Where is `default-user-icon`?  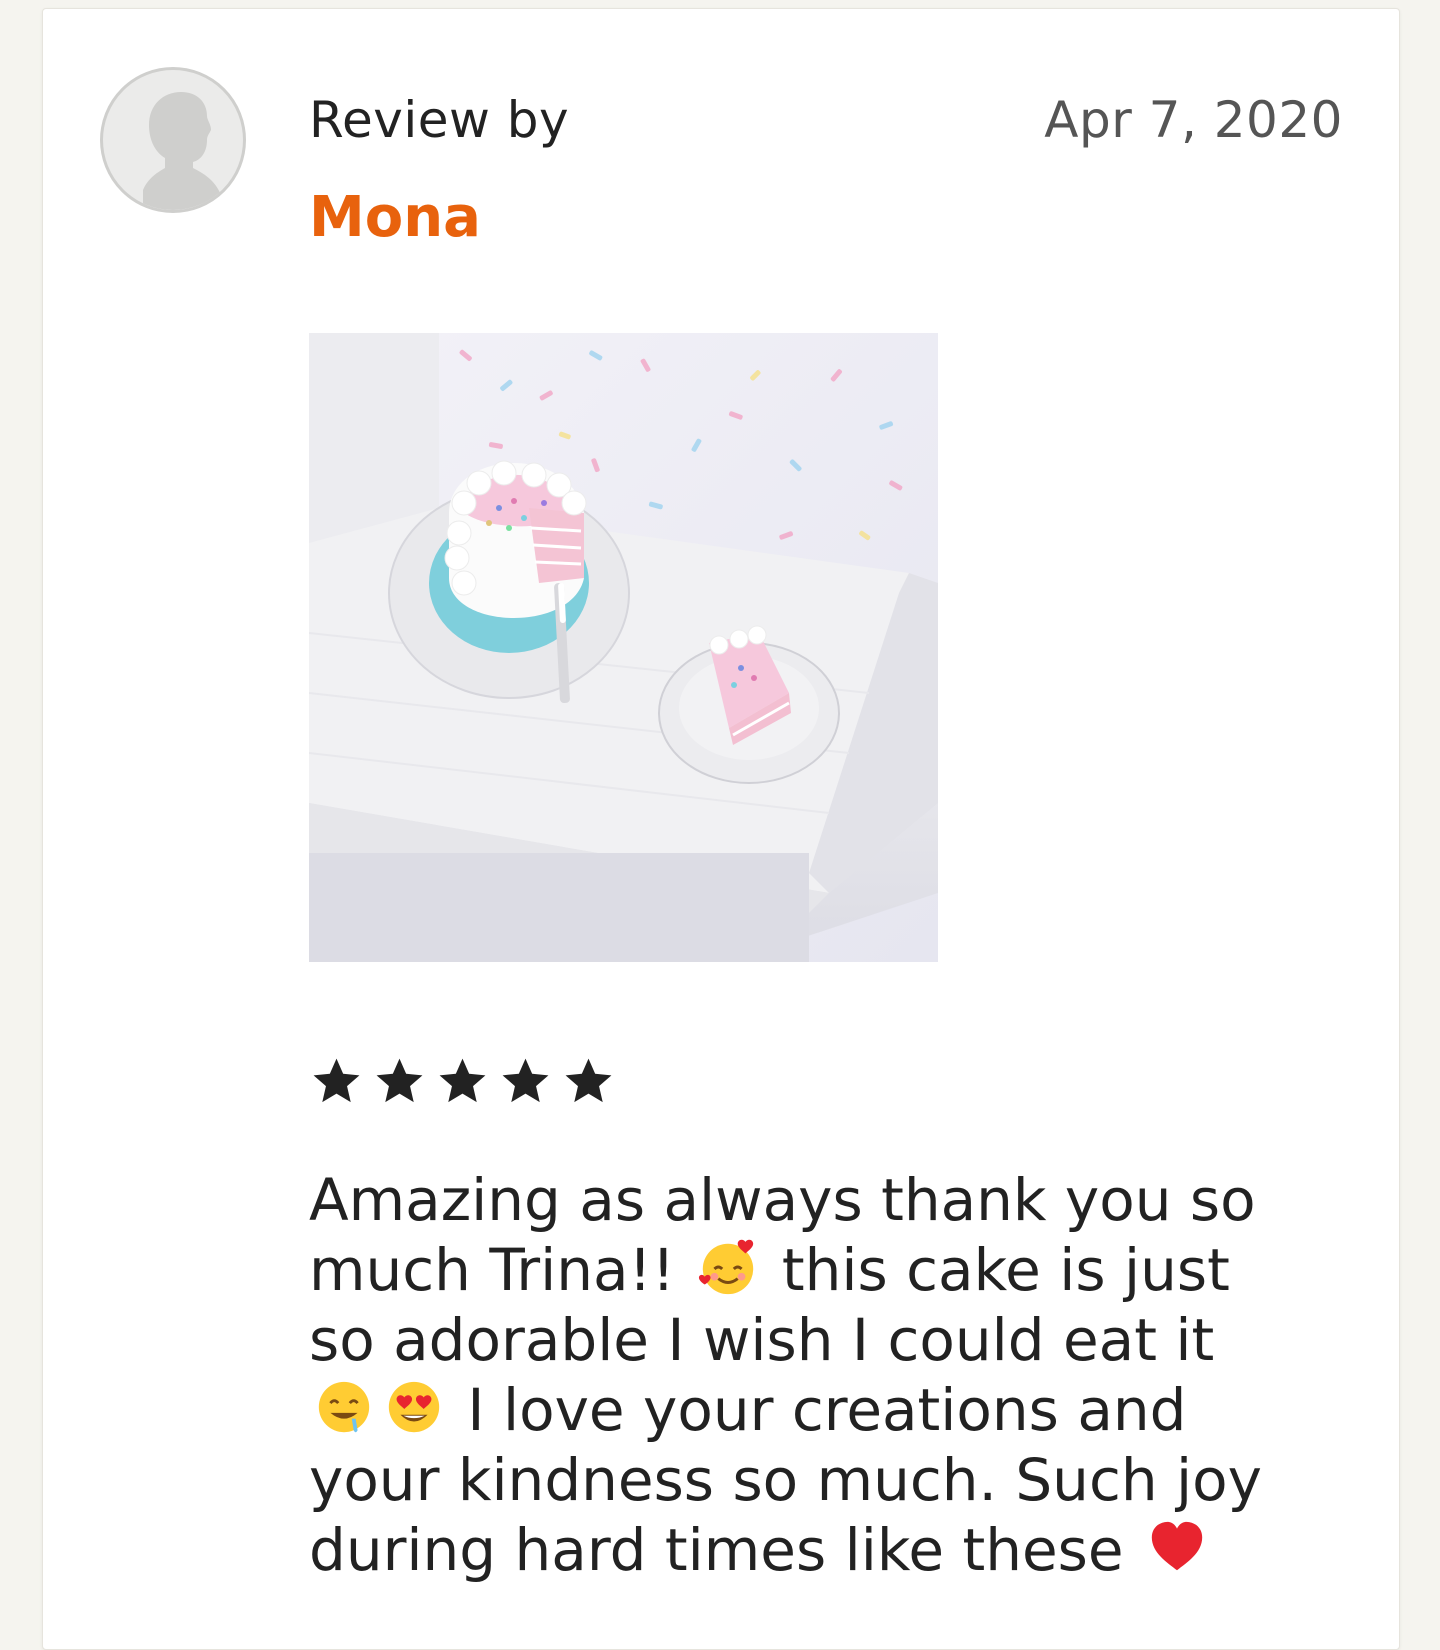
default-user-icon is located at coordinates (182, 151).